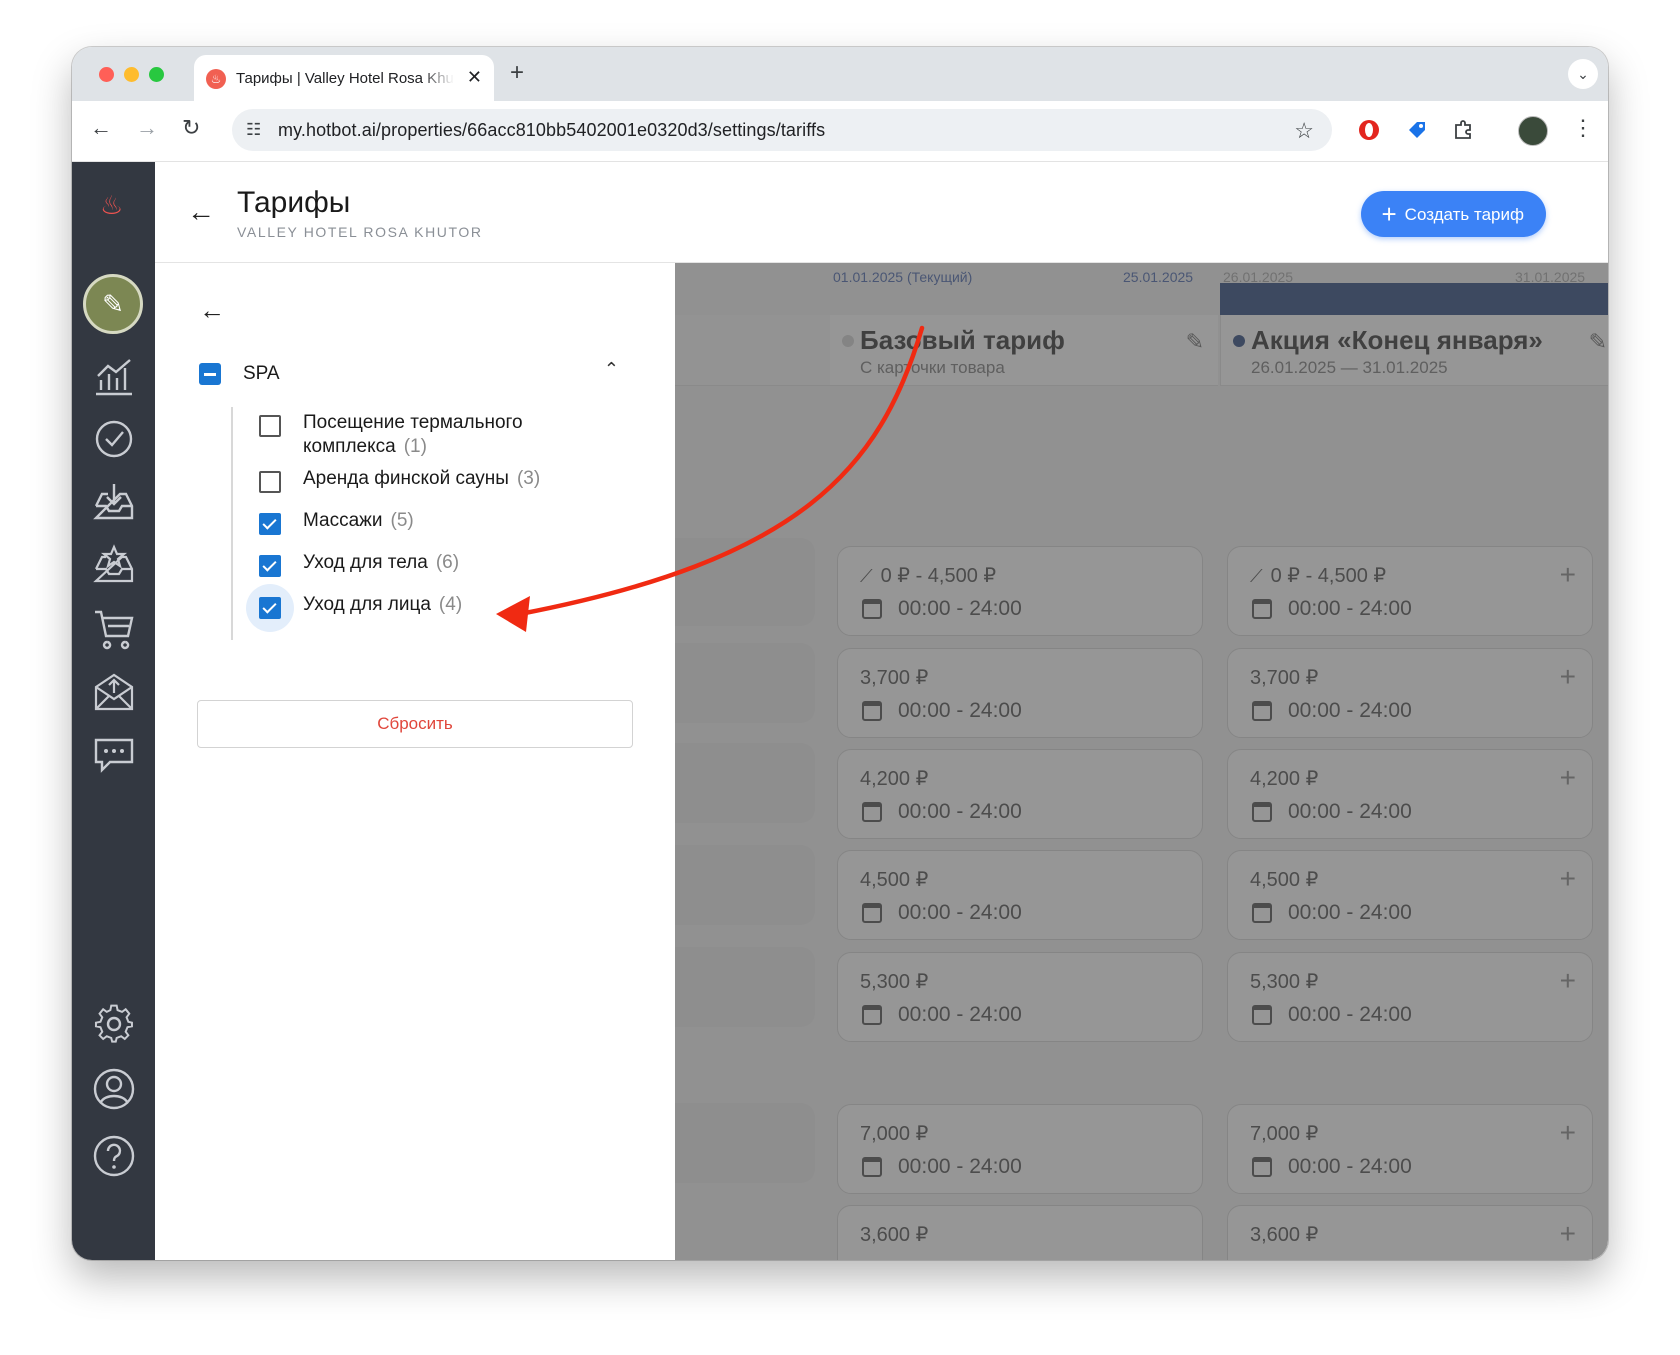  What do you see at coordinates (147, 128) in the screenshot?
I see `forward-arrow-icon: →` at bounding box center [147, 128].